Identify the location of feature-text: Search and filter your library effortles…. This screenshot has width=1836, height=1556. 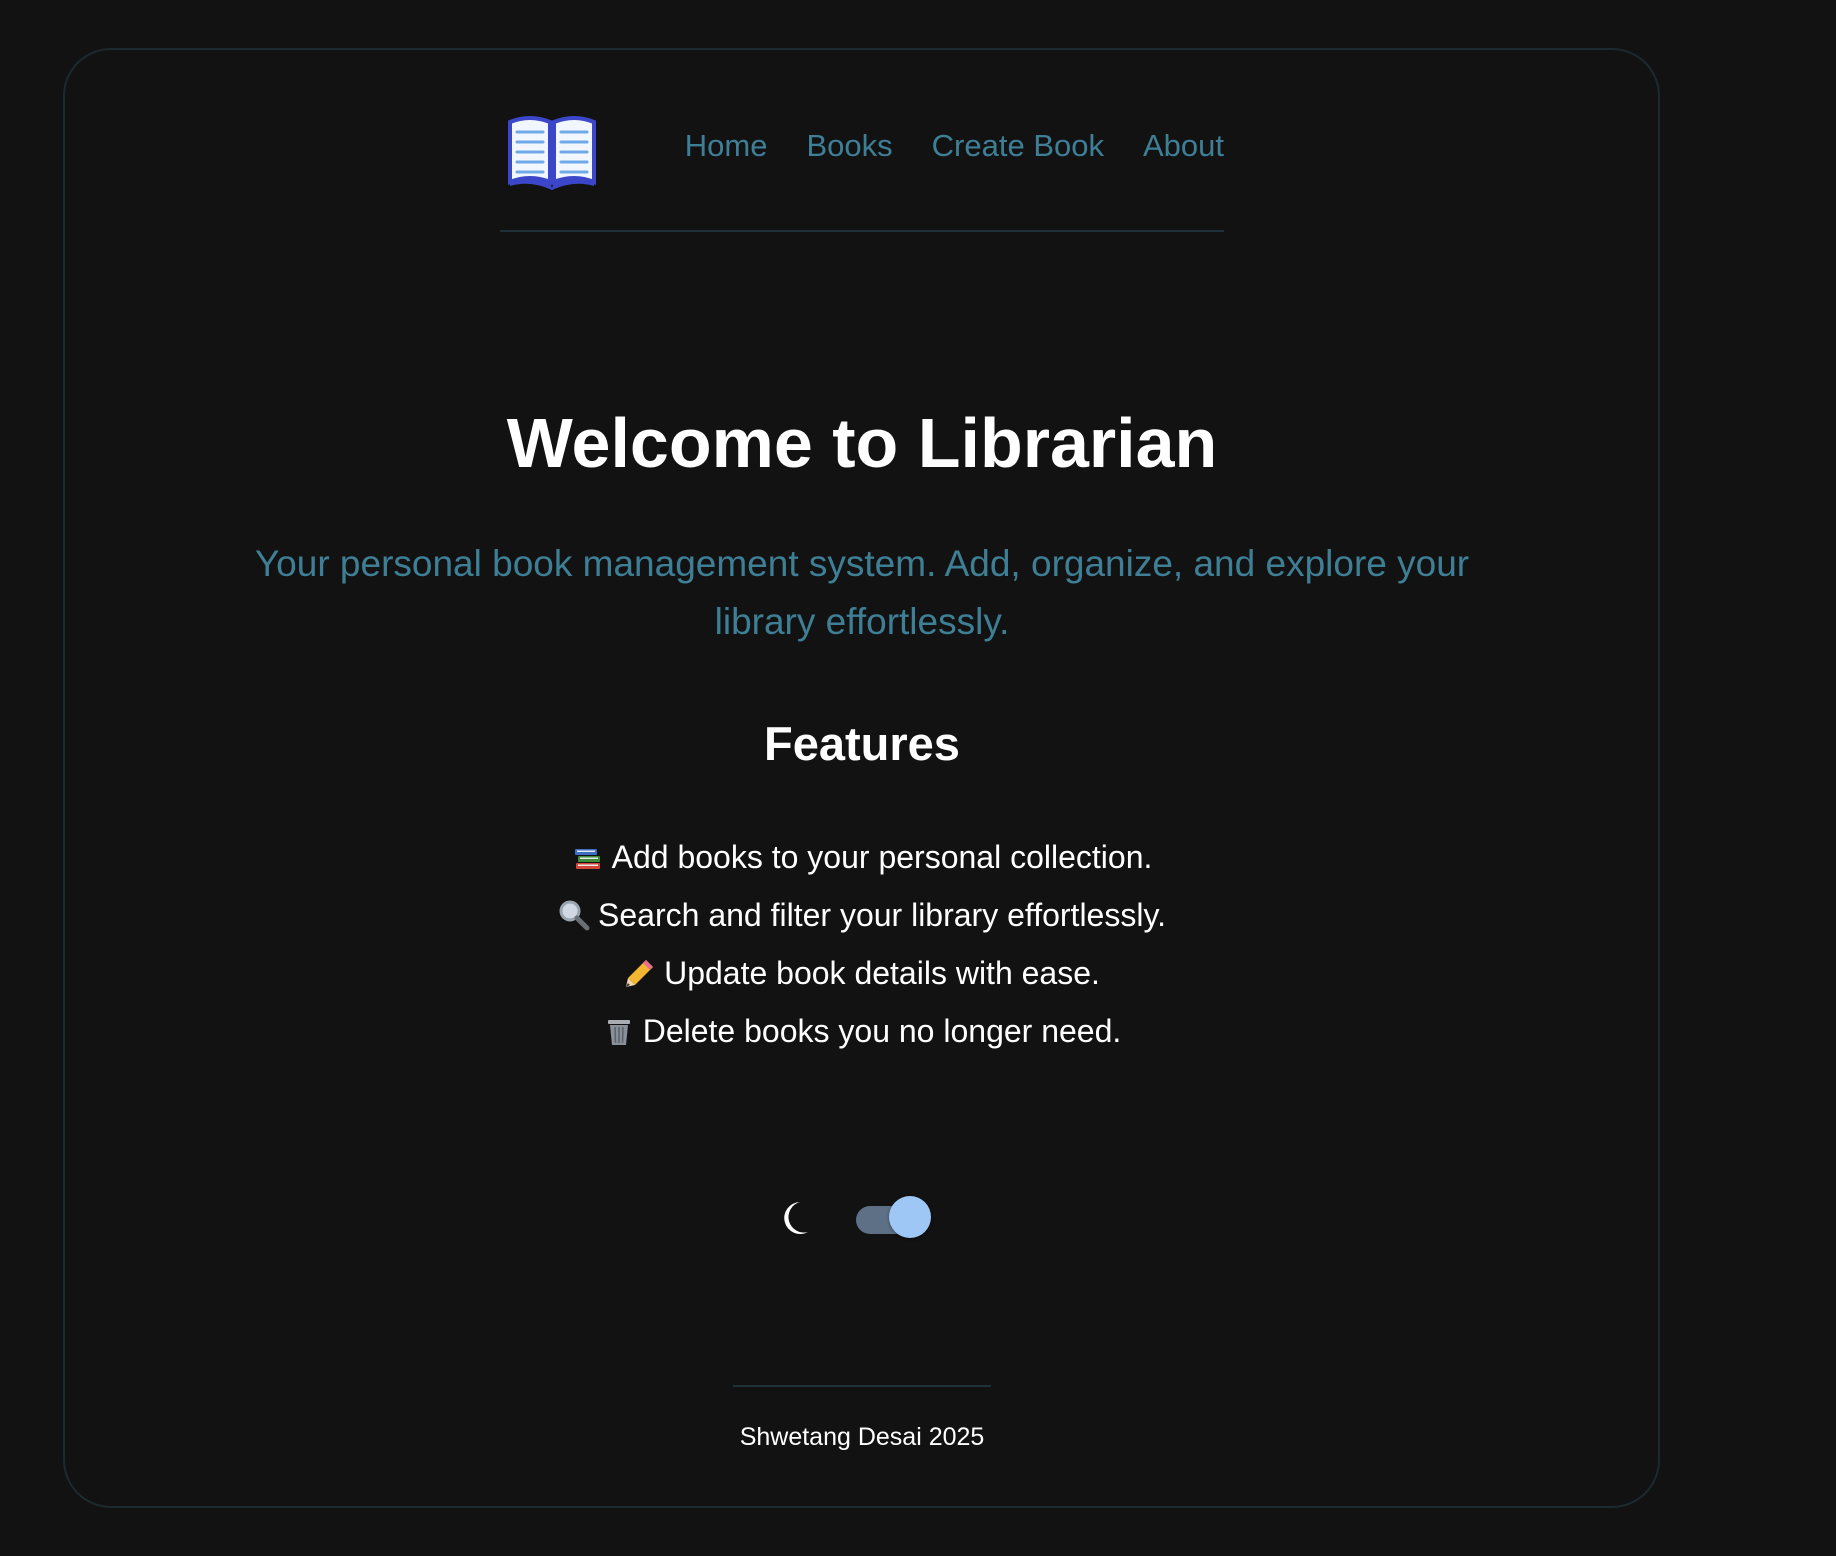
(882, 915).